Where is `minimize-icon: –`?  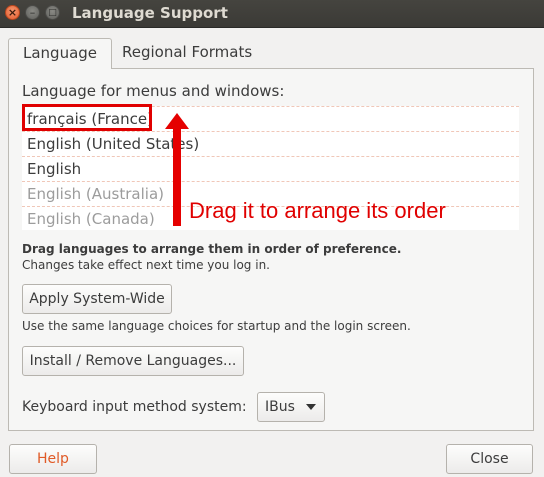 minimize-icon: – is located at coordinates (32, 12).